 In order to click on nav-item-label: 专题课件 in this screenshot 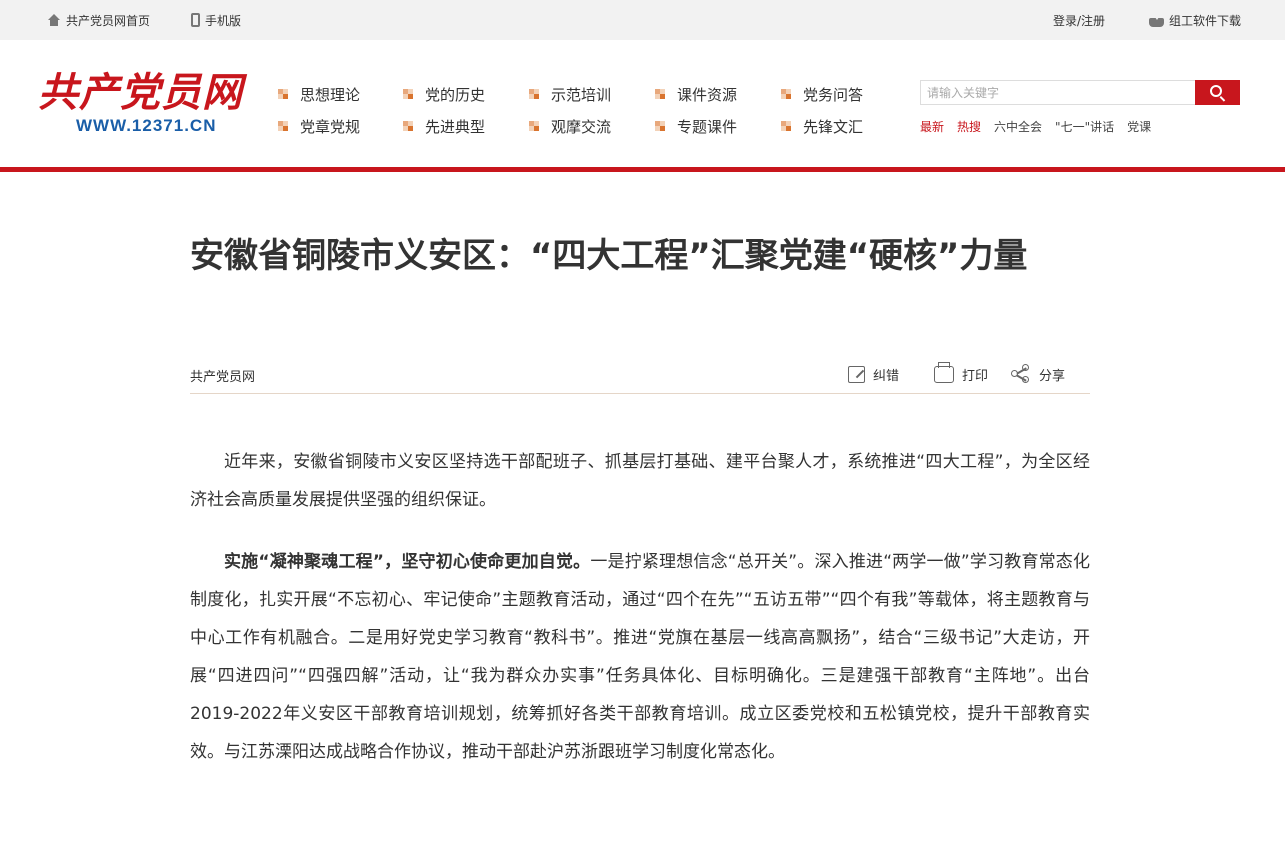, I will do `click(707, 126)`.